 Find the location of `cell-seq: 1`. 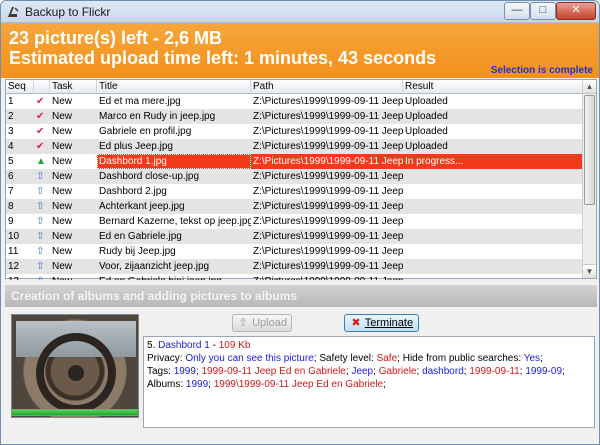

cell-seq: 1 is located at coordinates (11, 101).